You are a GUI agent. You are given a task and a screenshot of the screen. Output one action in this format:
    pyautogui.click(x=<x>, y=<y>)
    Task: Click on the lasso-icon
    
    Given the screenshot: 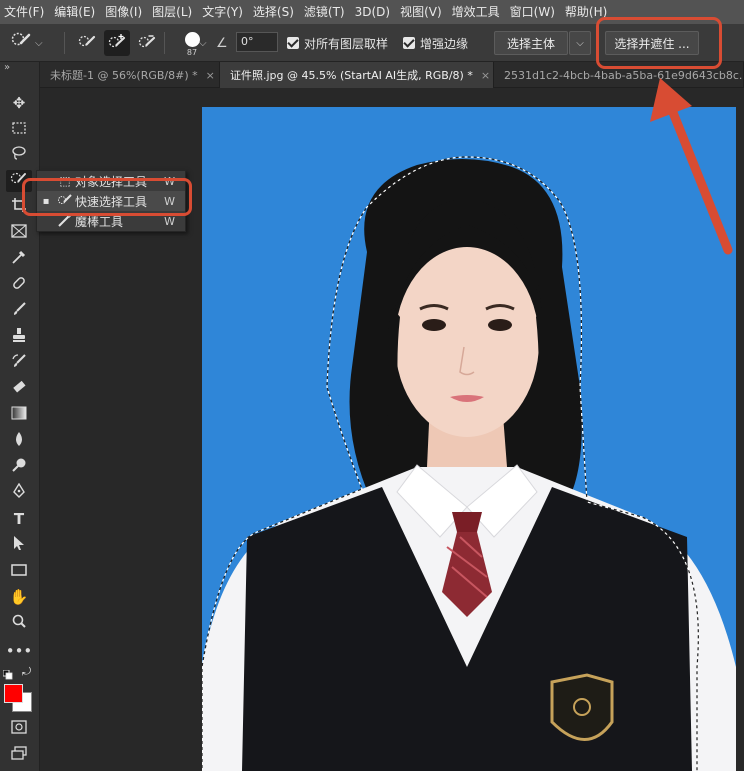 What is the action you would take?
    pyautogui.click(x=19, y=155)
    